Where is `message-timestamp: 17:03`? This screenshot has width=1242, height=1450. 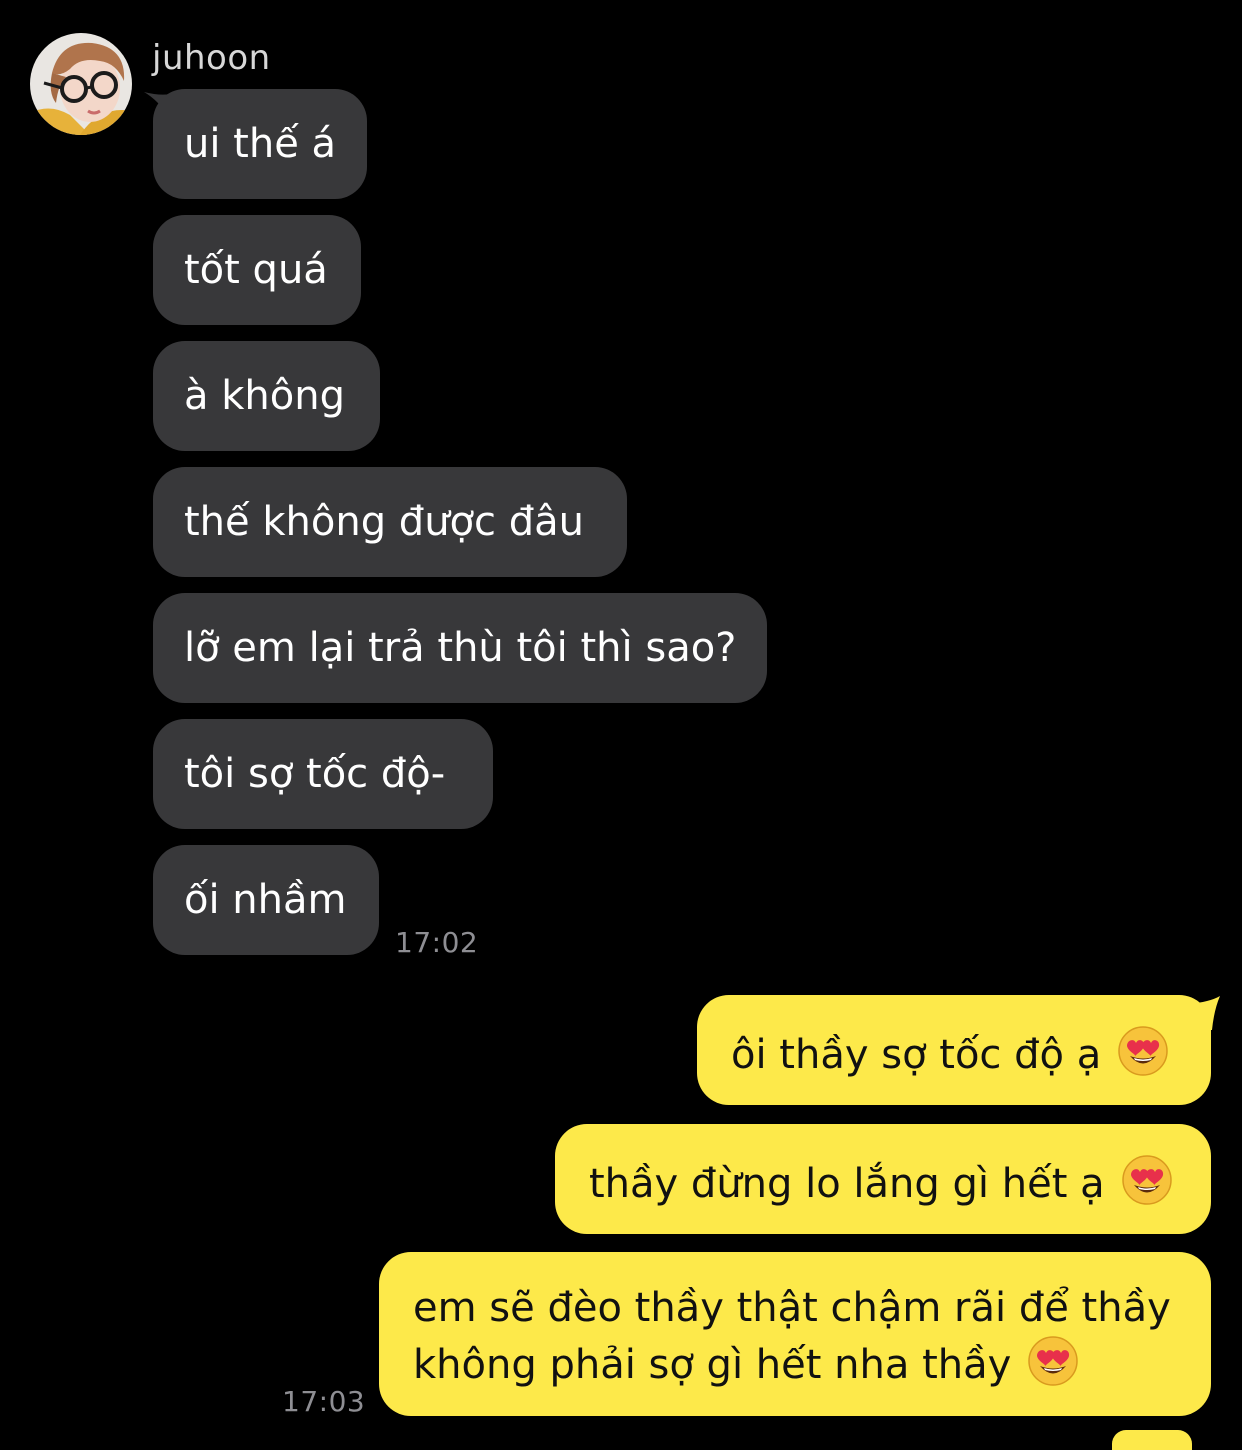
message-timestamp: 17:03 is located at coordinates (324, 1401).